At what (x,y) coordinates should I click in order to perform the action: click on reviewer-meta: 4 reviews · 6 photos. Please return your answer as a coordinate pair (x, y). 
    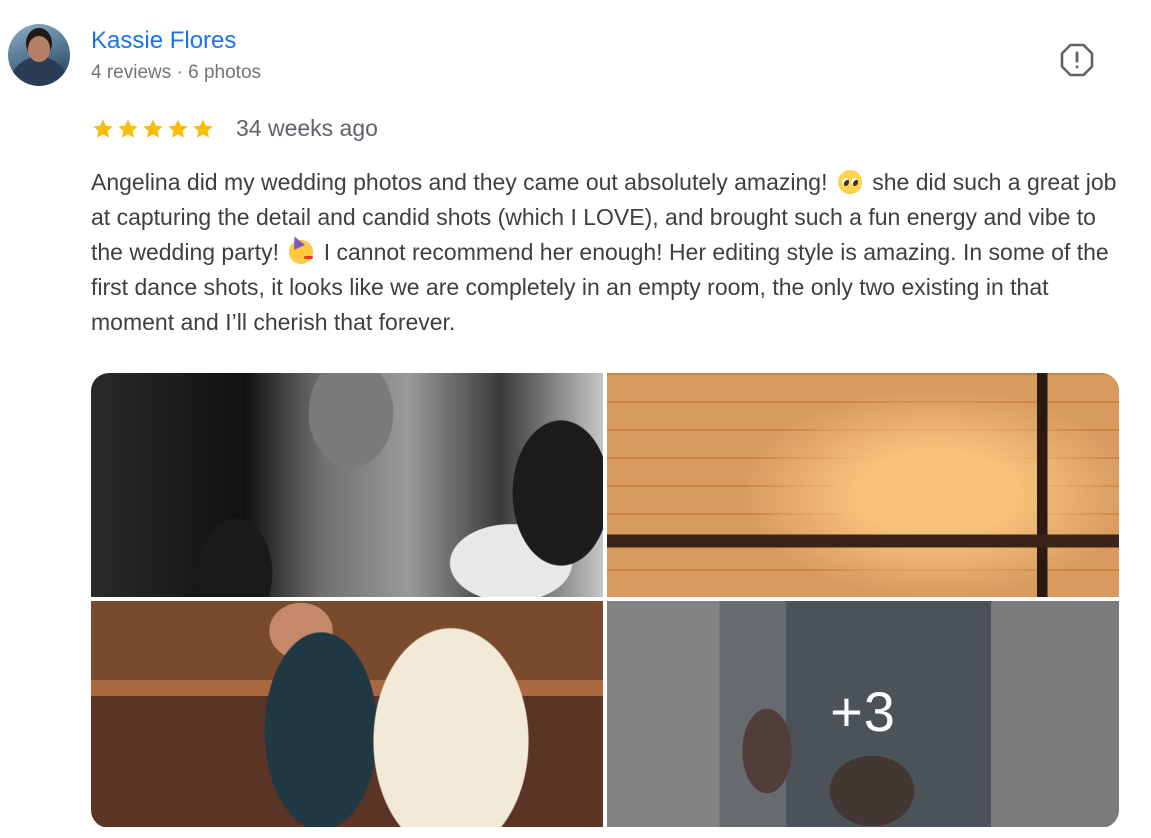
    Looking at the image, I should click on (176, 72).